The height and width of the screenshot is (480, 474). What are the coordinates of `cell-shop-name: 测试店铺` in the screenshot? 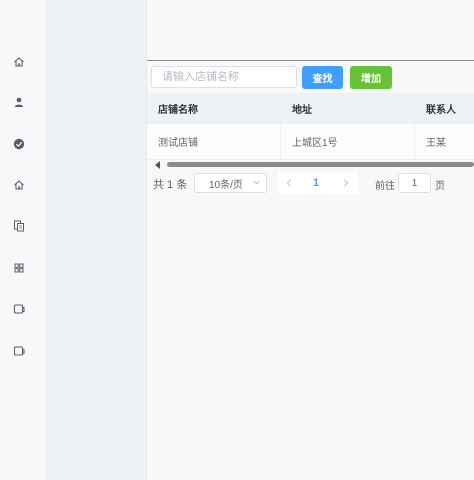 It's located at (214, 141).